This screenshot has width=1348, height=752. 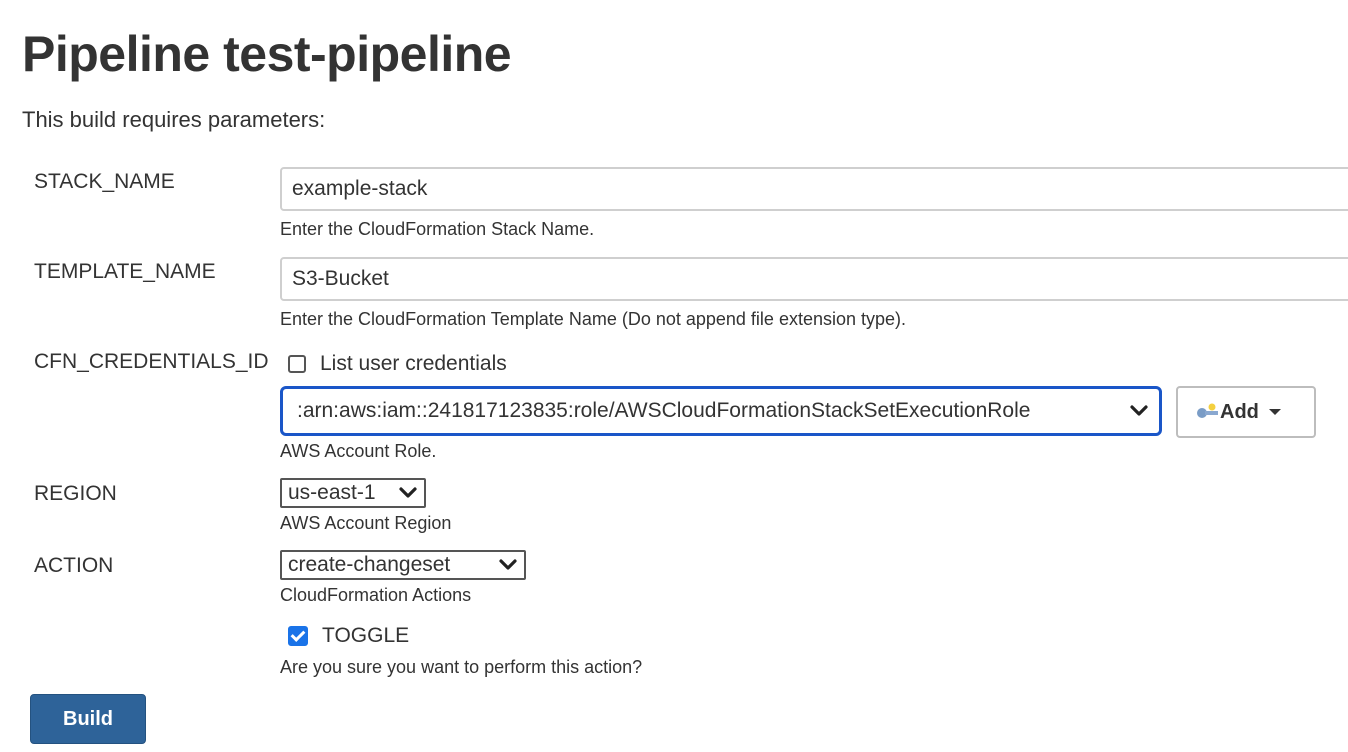 I want to click on page-title: Pipeline test-pipeline, so click(x=267, y=54).